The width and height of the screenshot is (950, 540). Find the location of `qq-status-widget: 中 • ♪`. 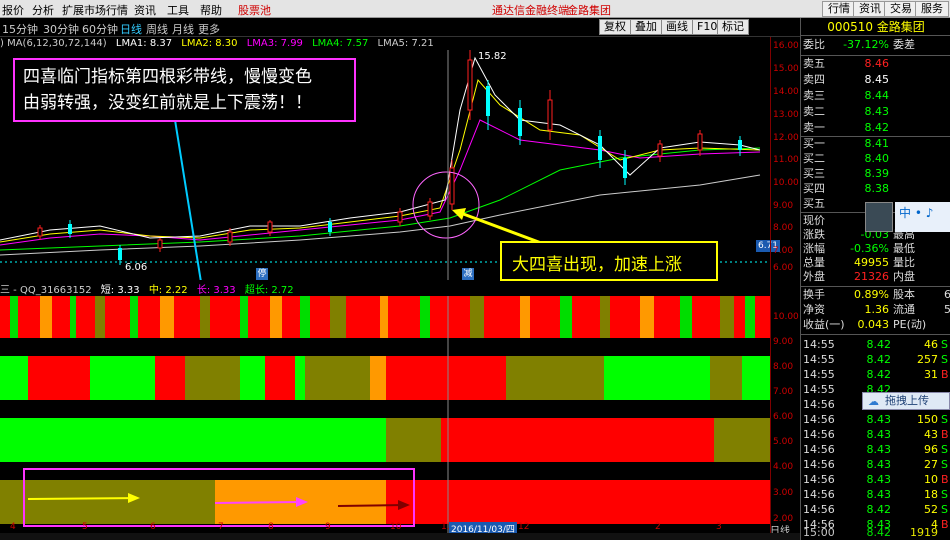

qq-status-widget: 中 • ♪ is located at coordinates (922, 217).